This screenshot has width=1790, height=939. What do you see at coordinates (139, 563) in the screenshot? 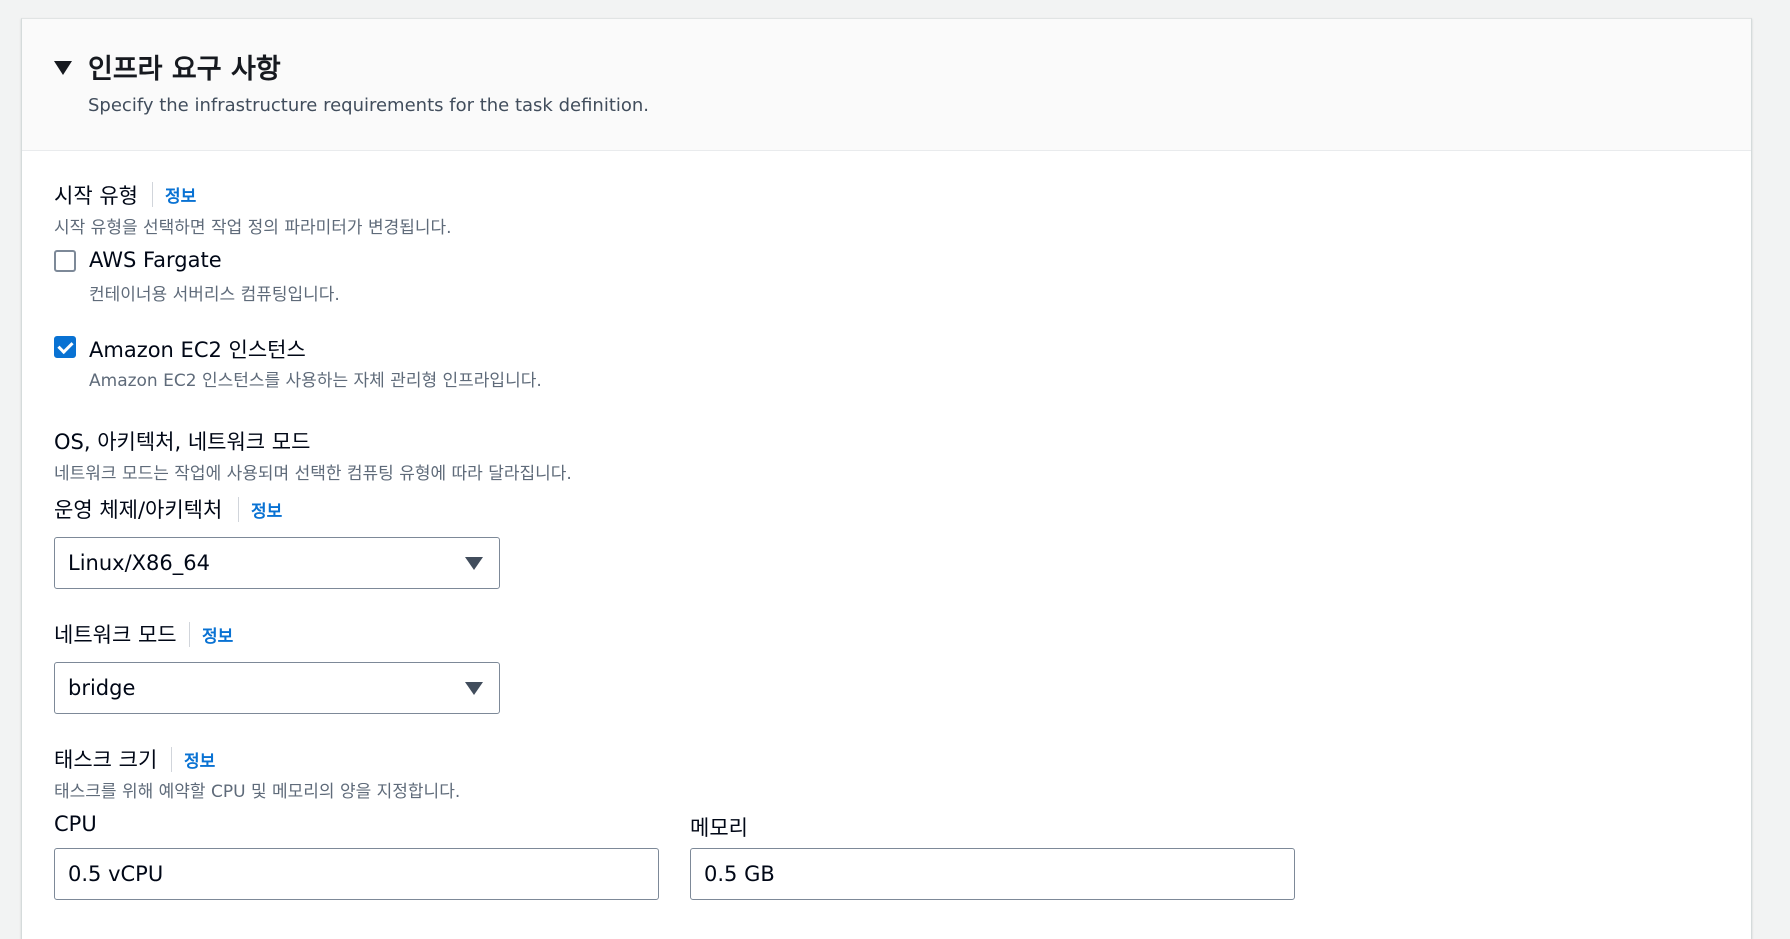
I see `os-arch-select-value: Linux/X86_64` at bounding box center [139, 563].